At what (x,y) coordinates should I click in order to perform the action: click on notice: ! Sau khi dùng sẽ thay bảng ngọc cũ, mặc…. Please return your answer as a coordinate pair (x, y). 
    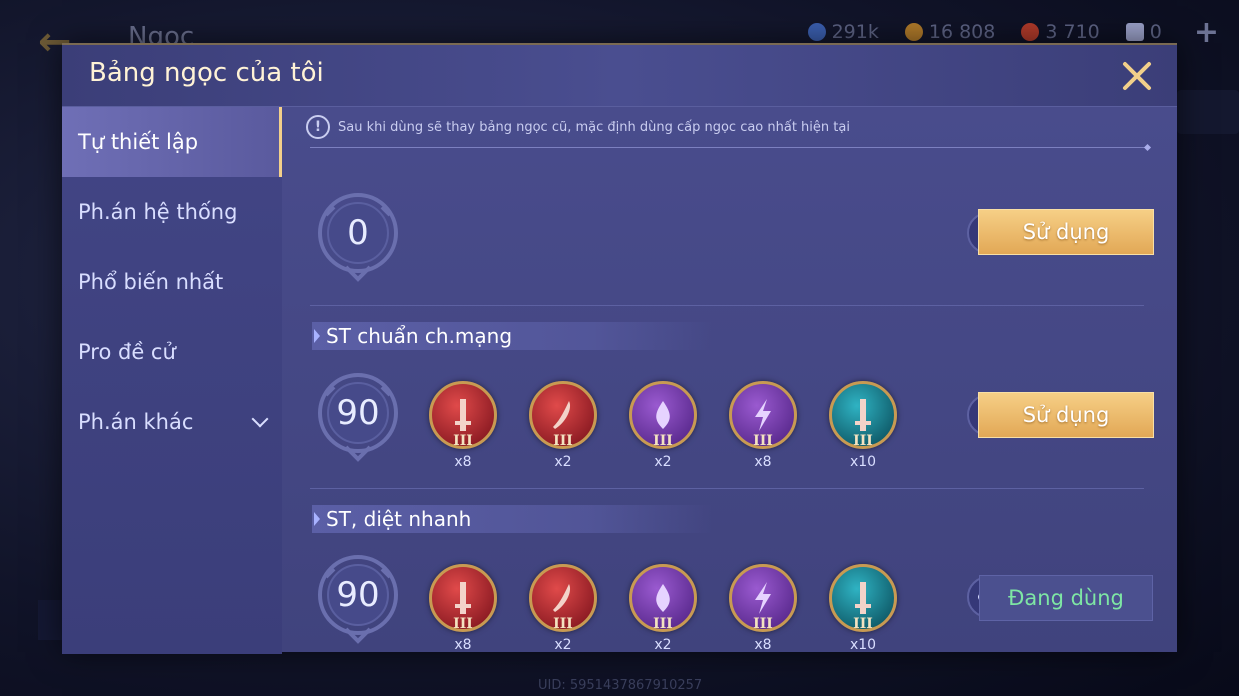
    Looking at the image, I should click on (578, 127).